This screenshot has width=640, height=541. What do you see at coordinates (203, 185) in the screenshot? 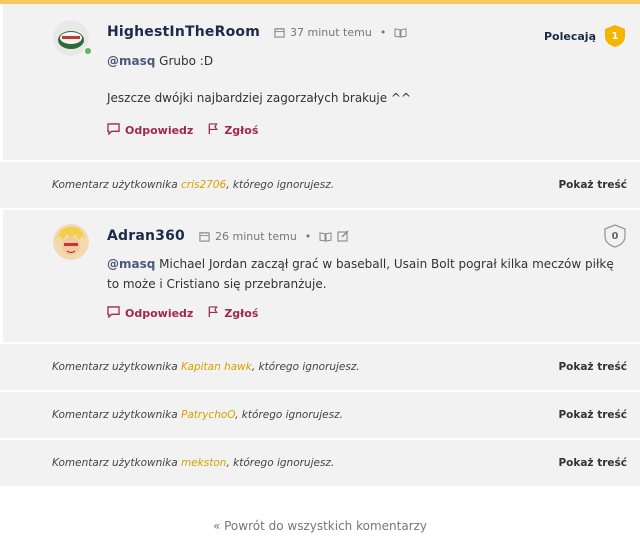
I see `ignored-user-link: cris2706` at bounding box center [203, 185].